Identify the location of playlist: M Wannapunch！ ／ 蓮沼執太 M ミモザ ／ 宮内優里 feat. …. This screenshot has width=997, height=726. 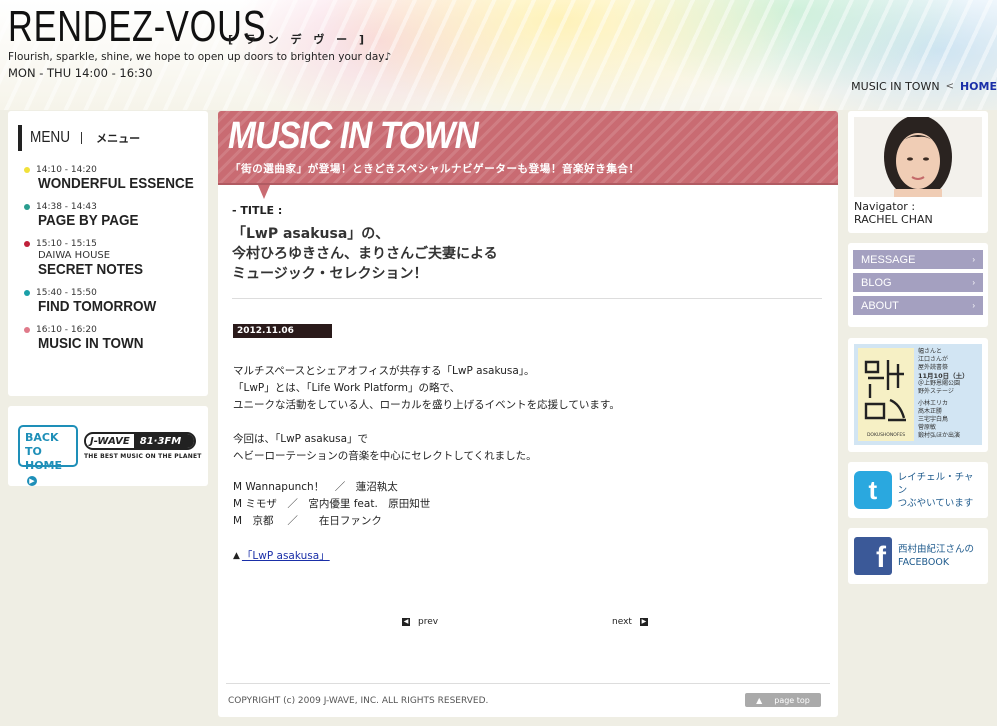
(331, 504).